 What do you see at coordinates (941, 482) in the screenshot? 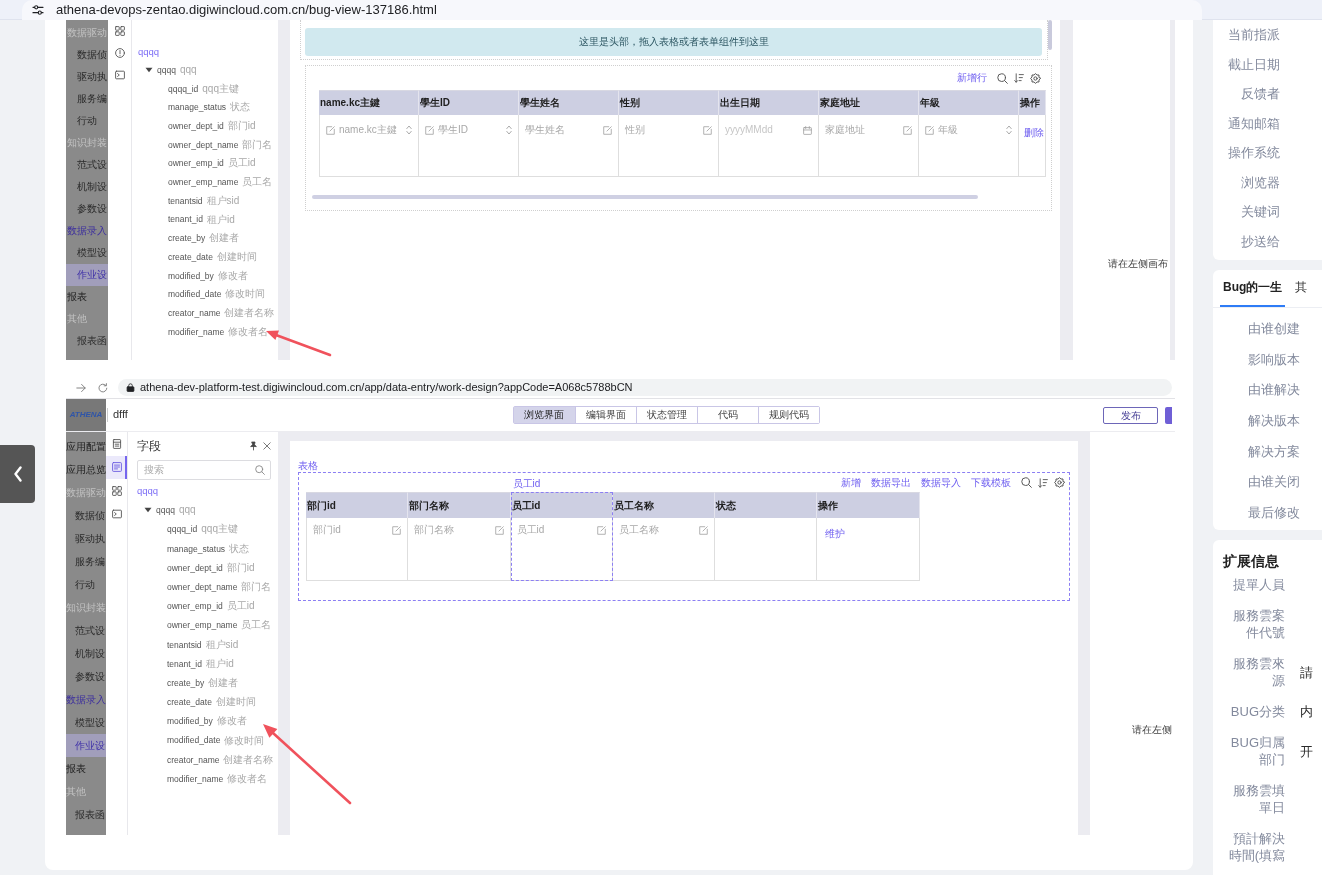
I see `toolbar-link: 数据导入` at bounding box center [941, 482].